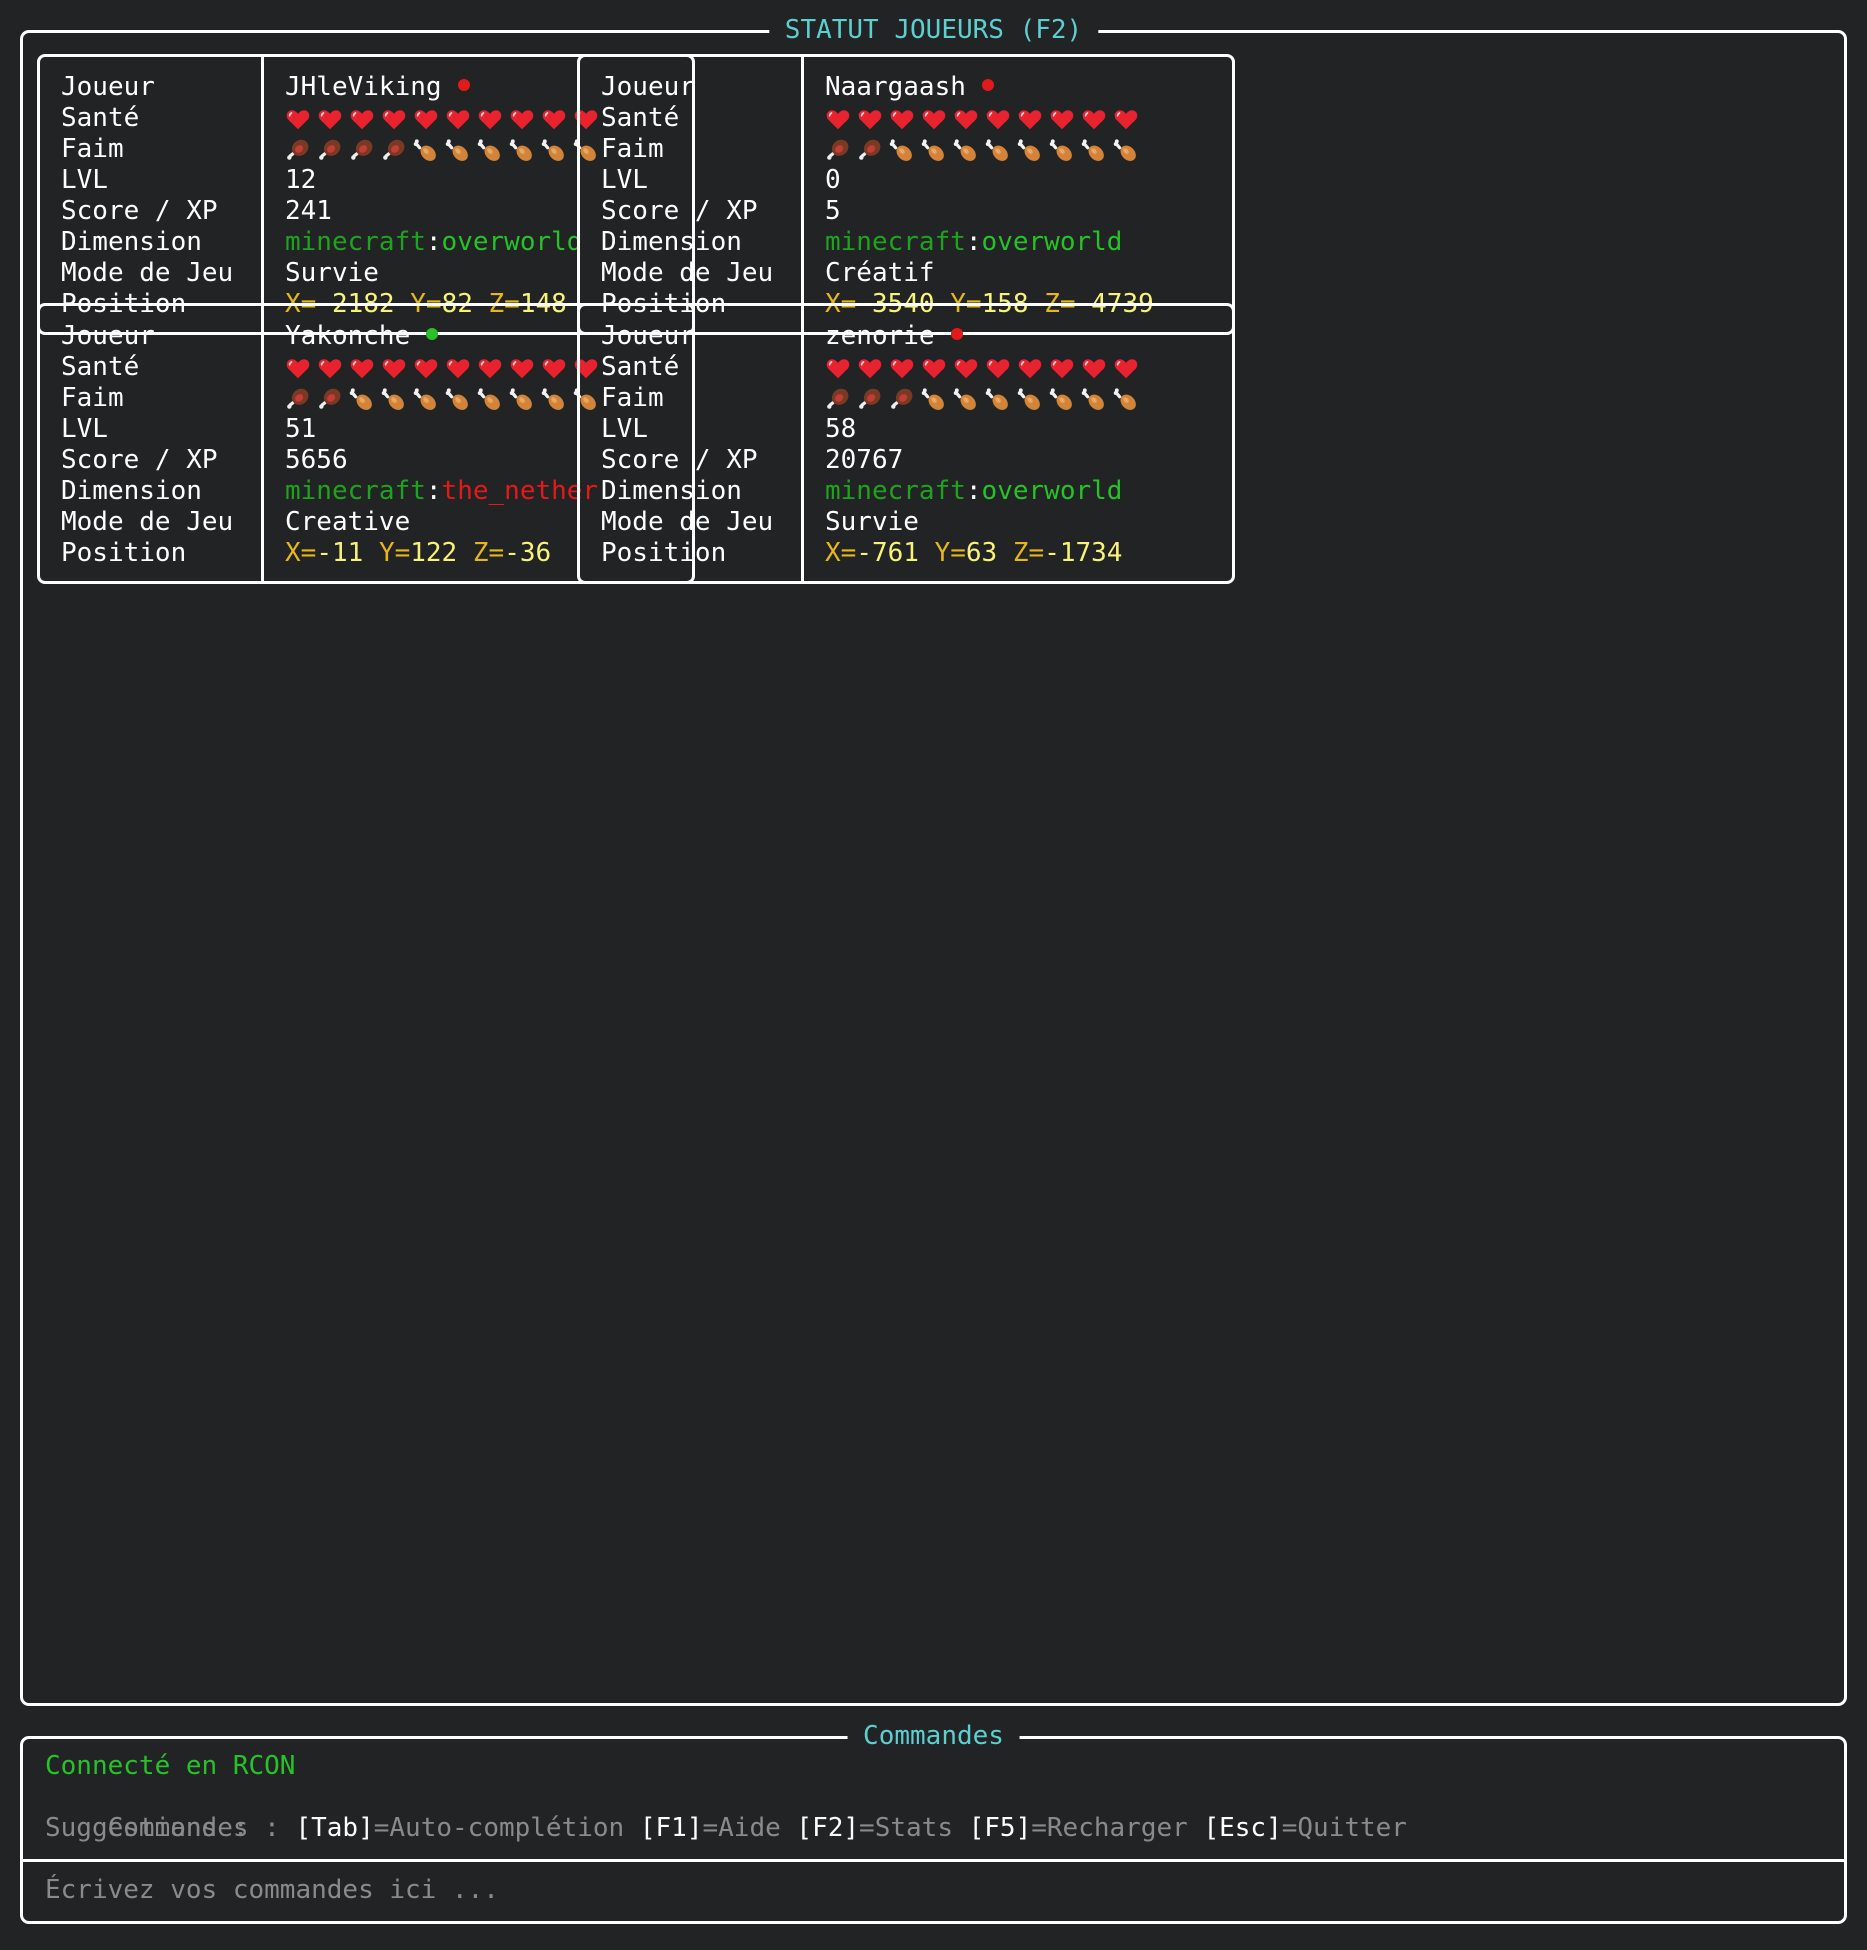 Image resolution: width=1867 pixels, height=1950 pixels. I want to click on field-label: Score / XP, so click(679, 460).